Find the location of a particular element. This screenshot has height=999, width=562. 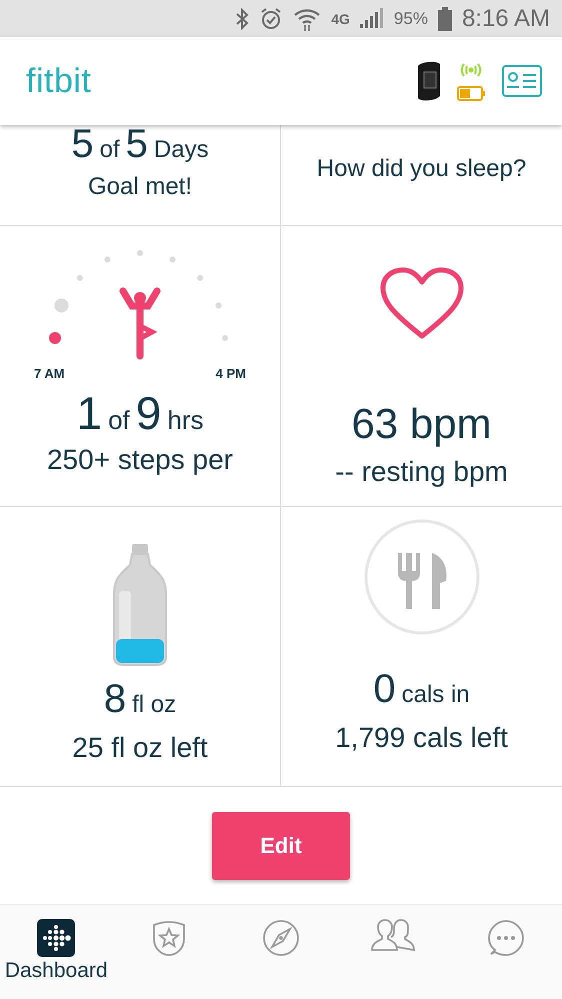

water-bottle-icon is located at coordinates (140, 605).